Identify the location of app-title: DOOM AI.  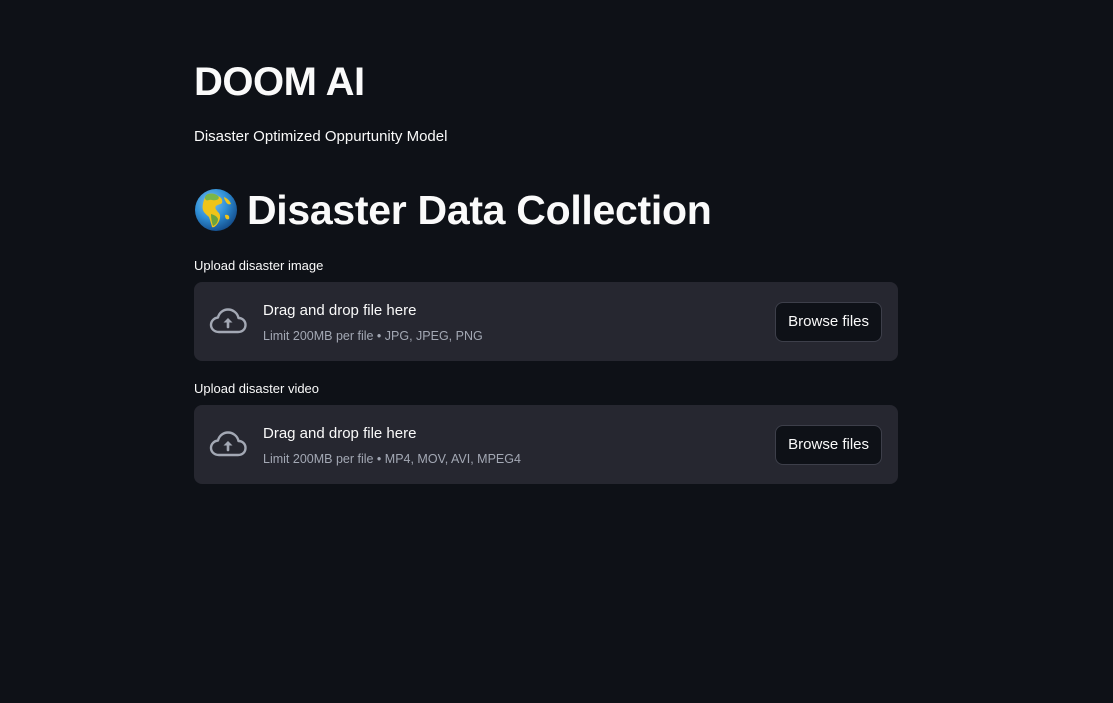
(279, 82).